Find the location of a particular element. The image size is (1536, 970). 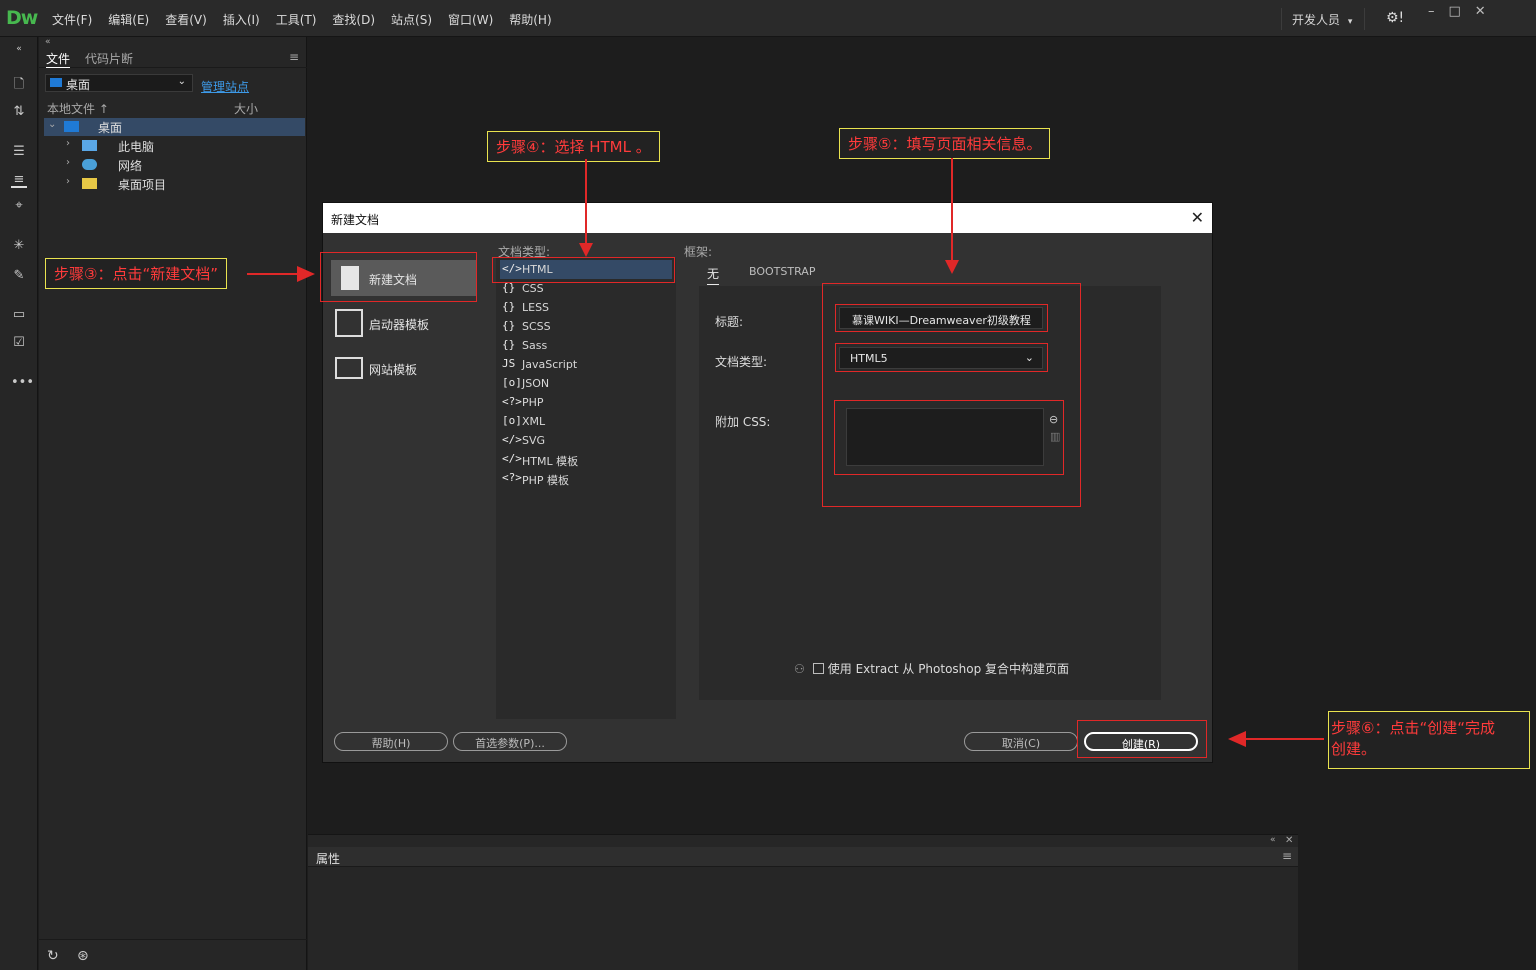

site-select-value: 桌面 is located at coordinates (78, 85).